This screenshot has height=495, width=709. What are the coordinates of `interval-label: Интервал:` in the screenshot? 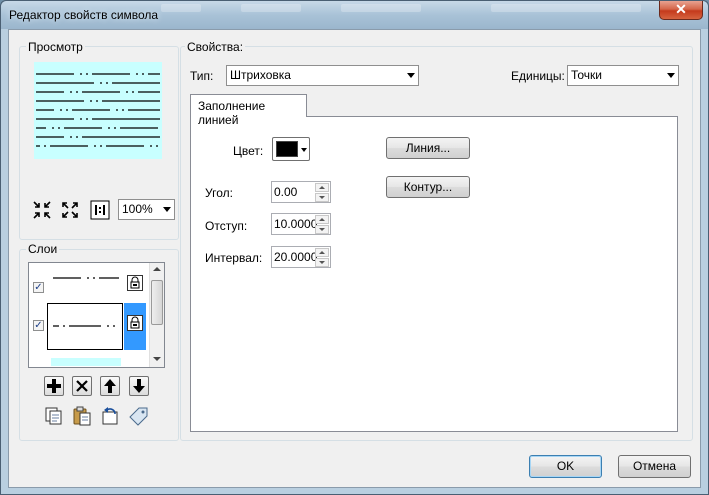 It's located at (234, 258).